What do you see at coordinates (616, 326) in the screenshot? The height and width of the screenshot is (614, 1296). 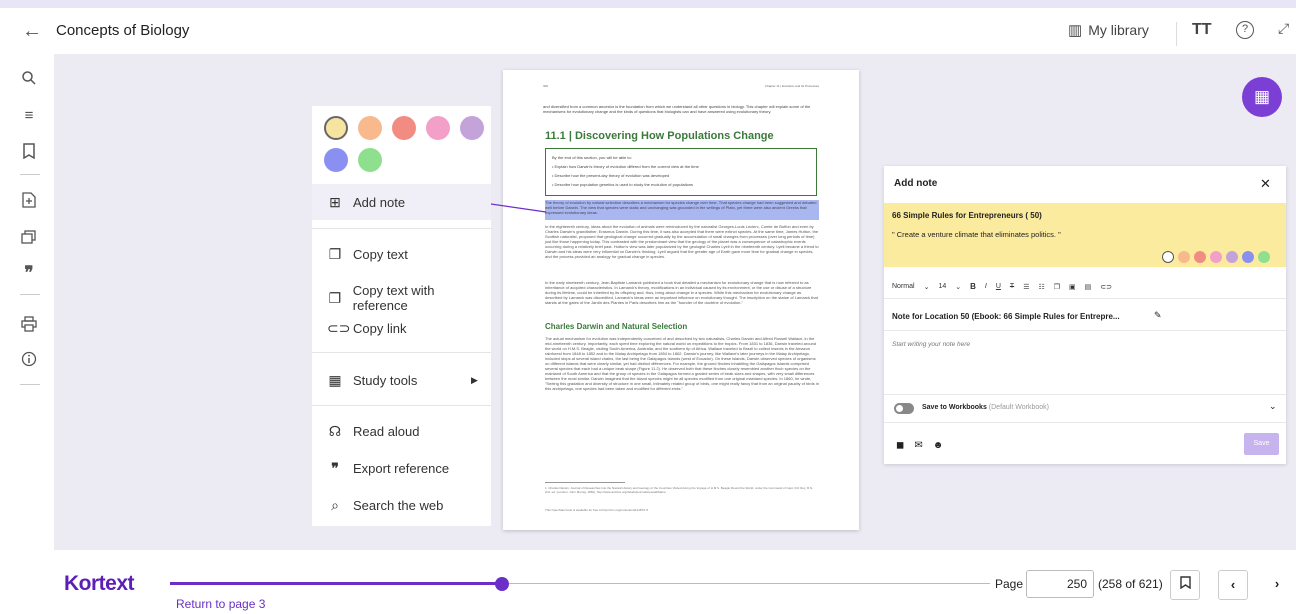 I see `subsection-title: Charles Darwin and Natural Selection` at bounding box center [616, 326].